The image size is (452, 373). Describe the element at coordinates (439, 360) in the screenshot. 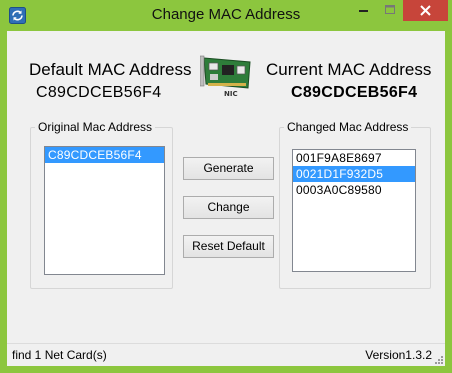

I see `resize-grip-icon` at that location.